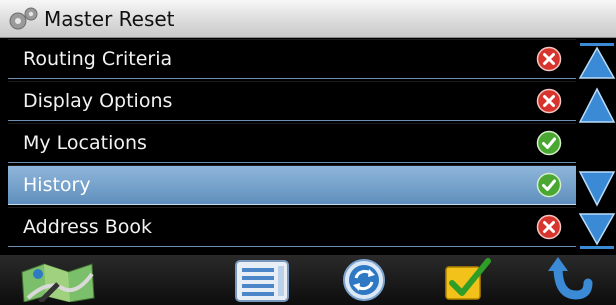 This screenshot has height=305, width=616. I want to click on list-item-label: My Locations, so click(85, 143).